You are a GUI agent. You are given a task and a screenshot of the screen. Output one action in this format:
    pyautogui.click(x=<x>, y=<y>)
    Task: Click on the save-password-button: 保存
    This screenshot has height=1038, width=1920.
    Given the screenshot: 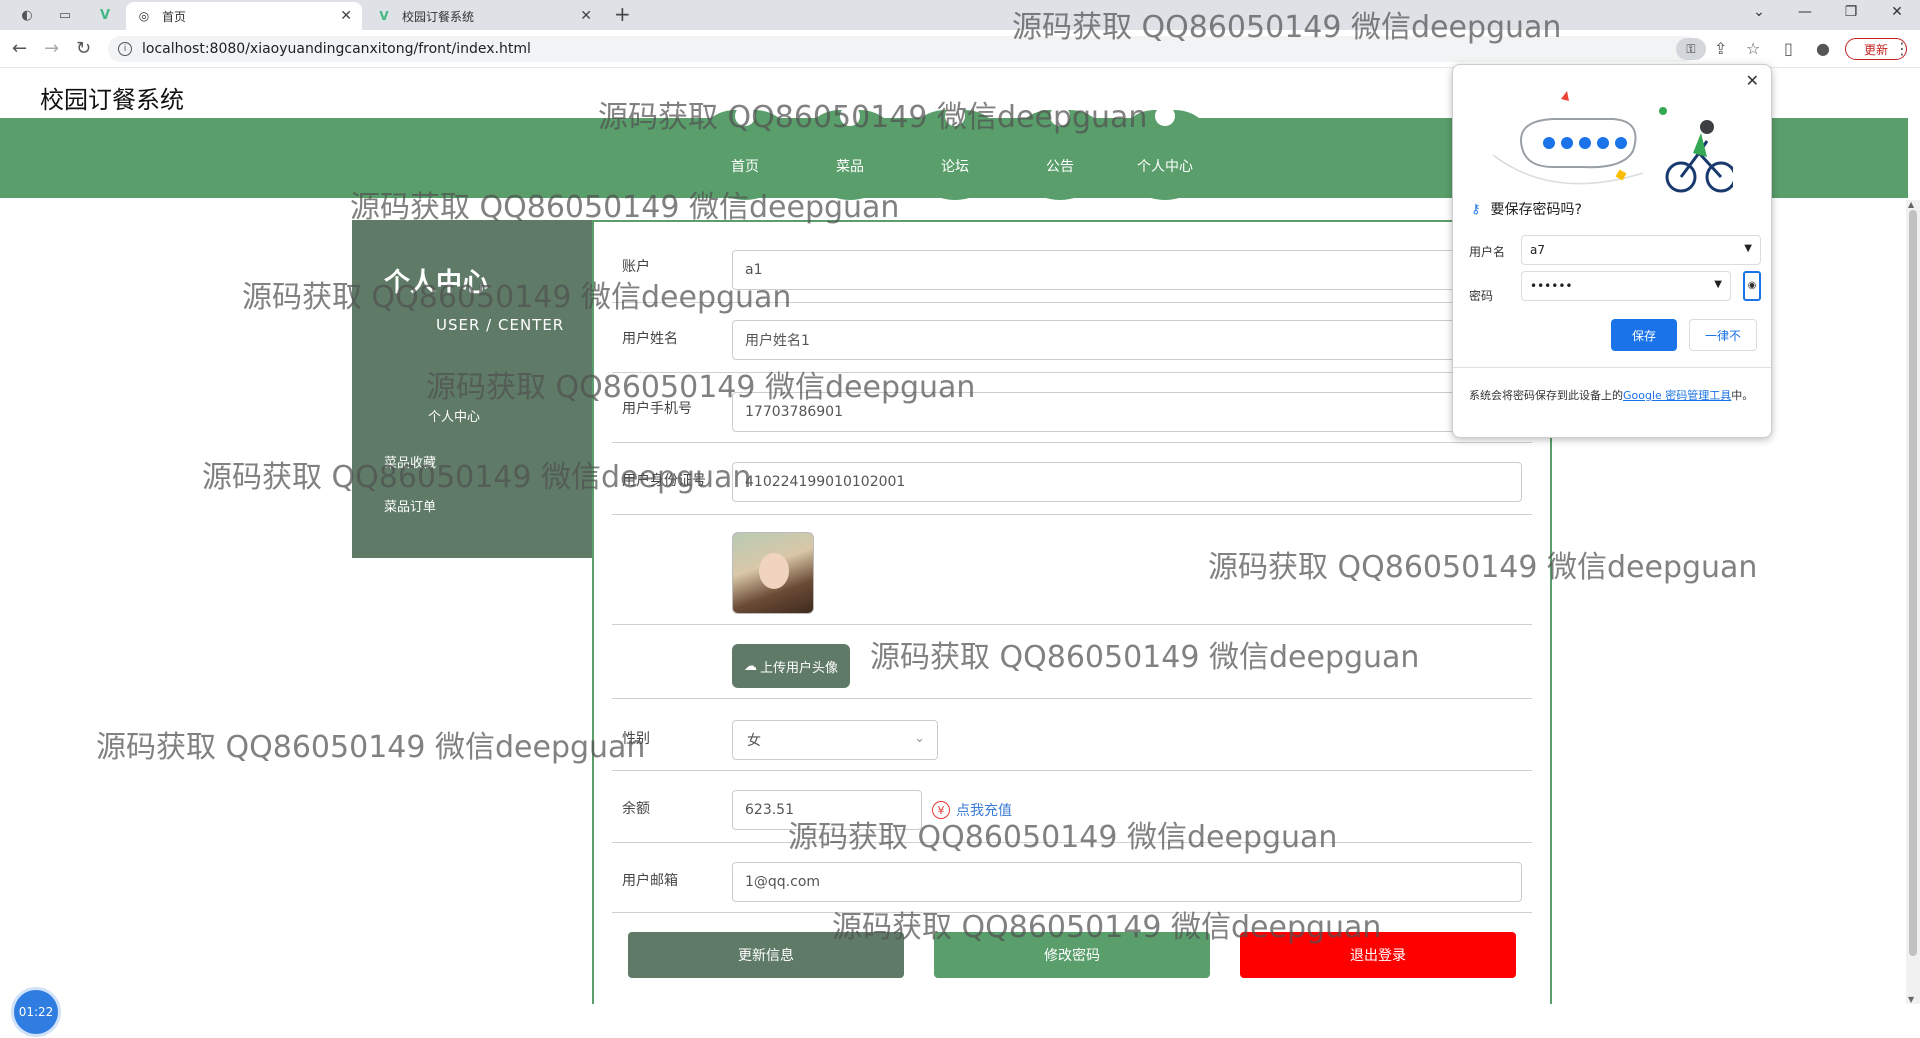 What is the action you would take?
    pyautogui.click(x=1644, y=335)
    